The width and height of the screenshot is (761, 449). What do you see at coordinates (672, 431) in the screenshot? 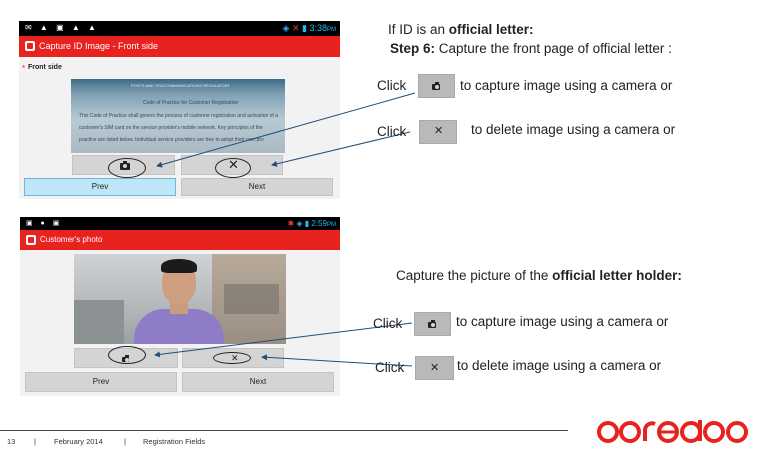
I see `ooredoo-logo` at bounding box center [672, 431].